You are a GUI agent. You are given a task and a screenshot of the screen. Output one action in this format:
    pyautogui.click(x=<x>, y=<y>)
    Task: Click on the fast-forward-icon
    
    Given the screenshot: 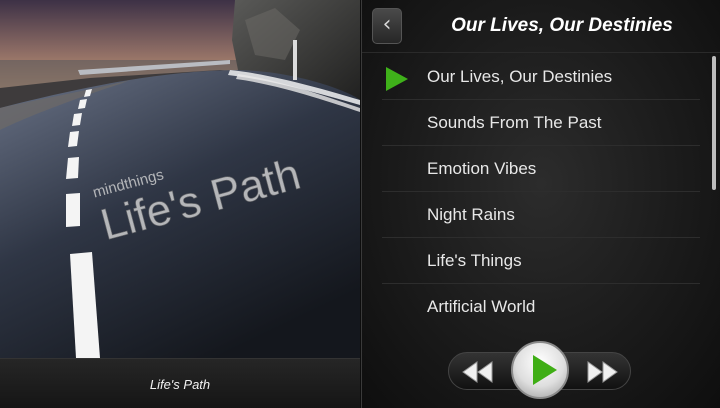 What is the action you would take?
    pyautogui.click(x=602, y=372)
    